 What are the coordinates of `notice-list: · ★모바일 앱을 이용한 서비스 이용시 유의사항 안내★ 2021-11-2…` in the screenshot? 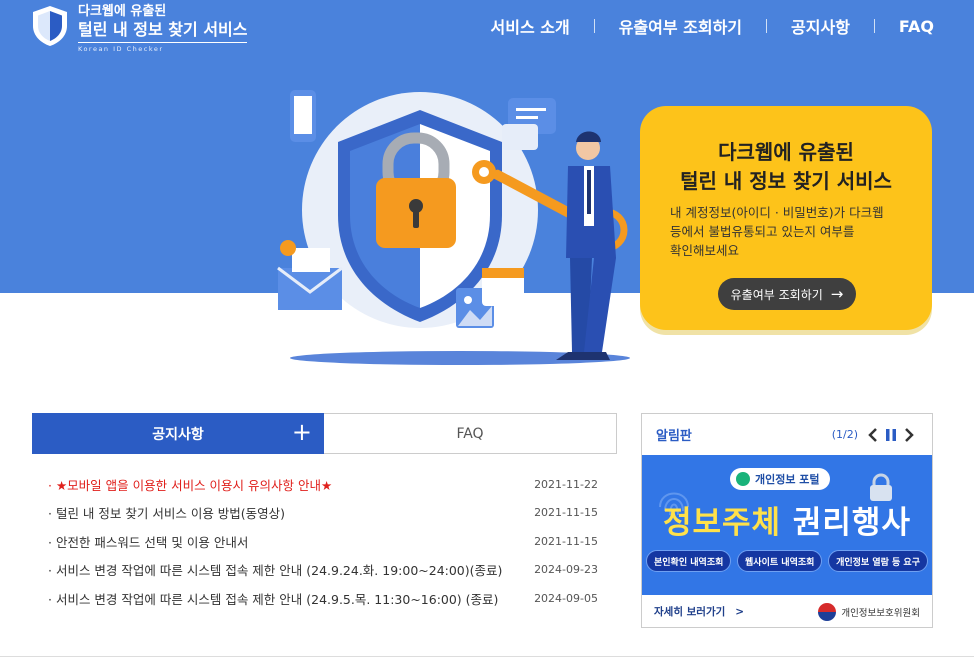 It's located at (323, 541).